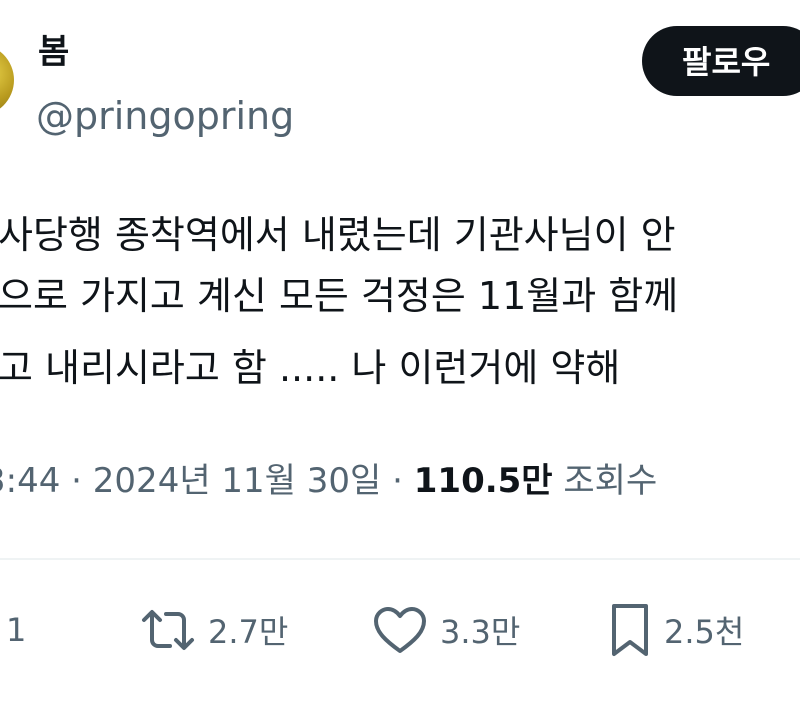  What do you see at coordinates (400, 630) in the screenshot?
I see `heart-icon` at bounding box center [400, 630].